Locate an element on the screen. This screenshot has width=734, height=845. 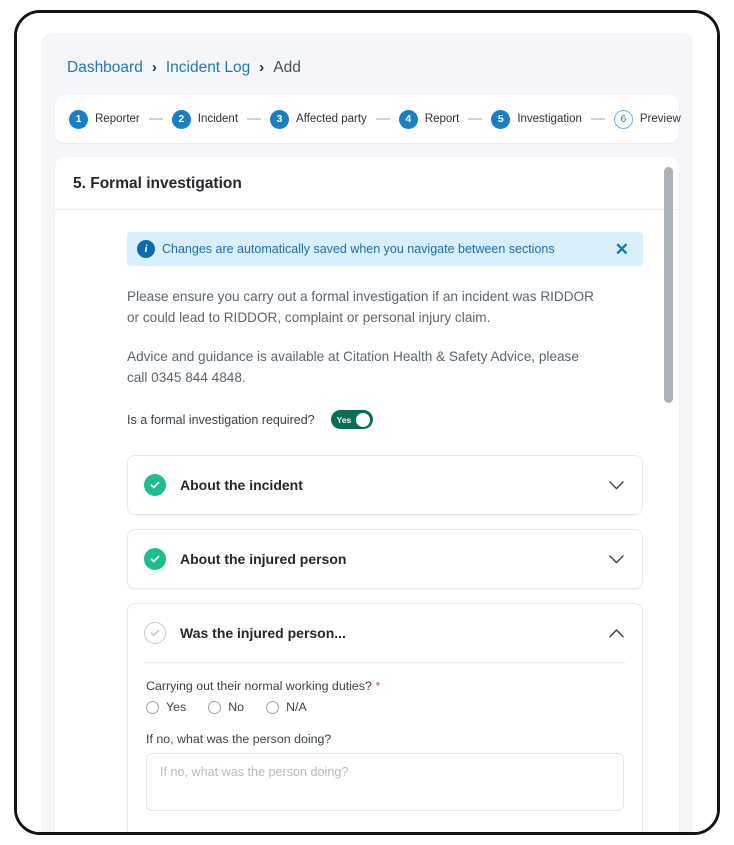
accordion-title: About the incident is located at coordinates (241, 485).